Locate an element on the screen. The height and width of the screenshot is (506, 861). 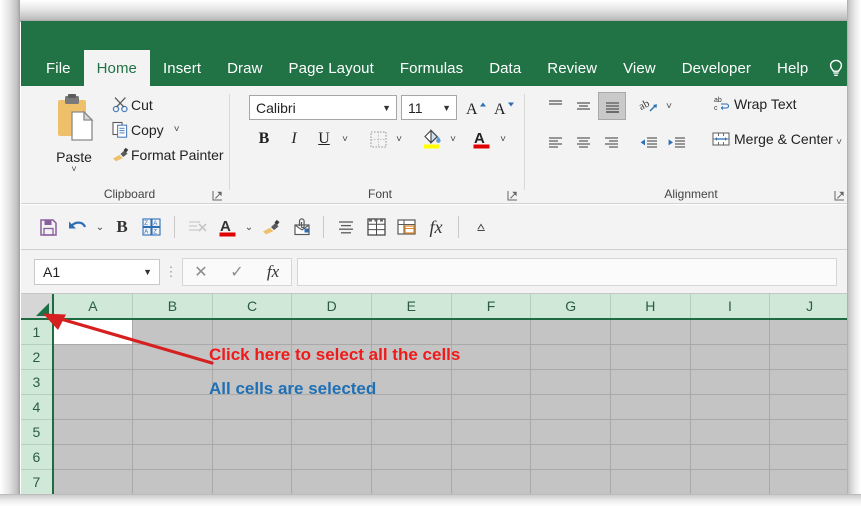
cell-I7 is located at coordinates (730, 481).